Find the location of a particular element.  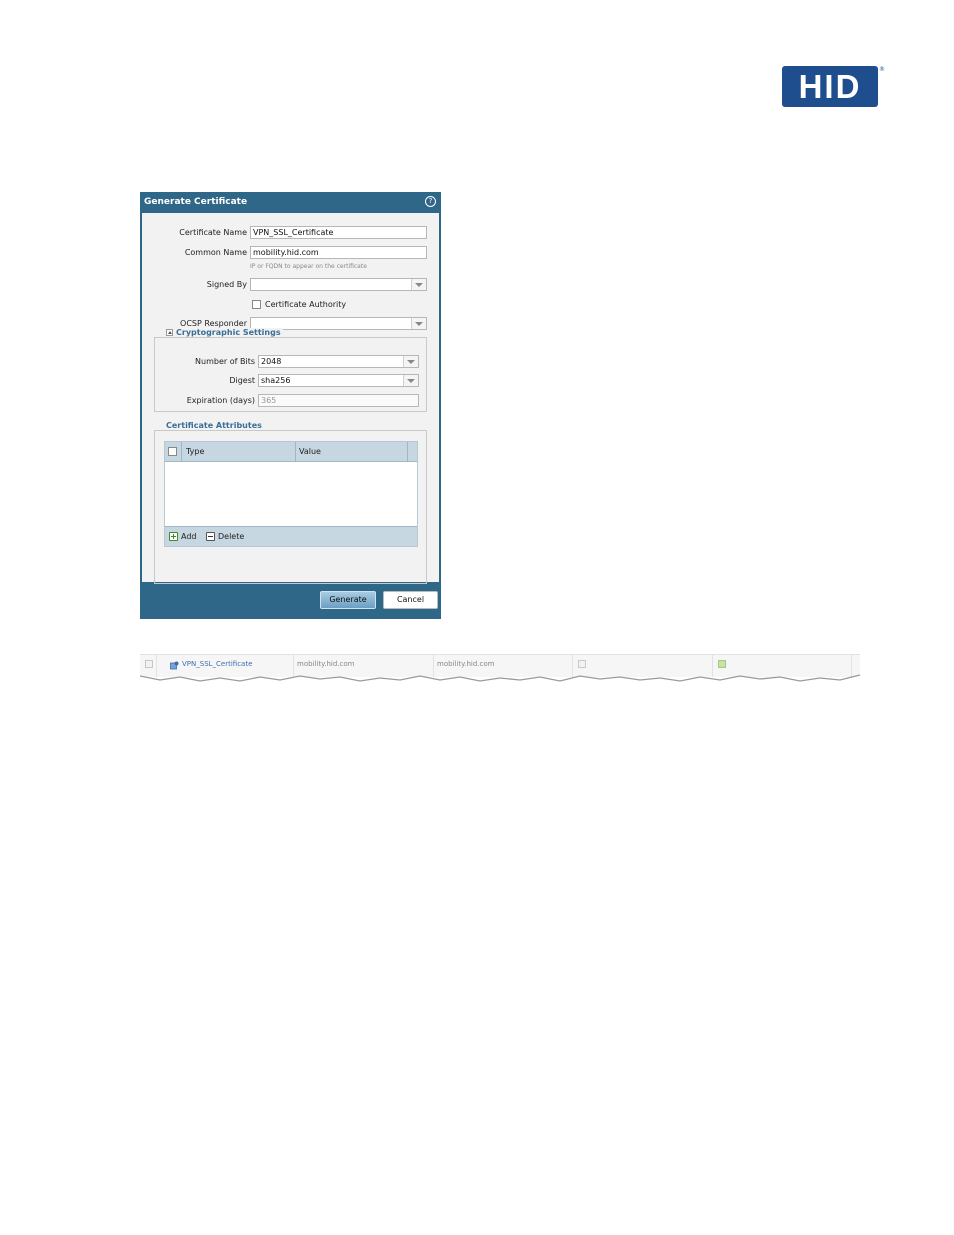

torn-edge-decoration is located at coordinates (503, 680).